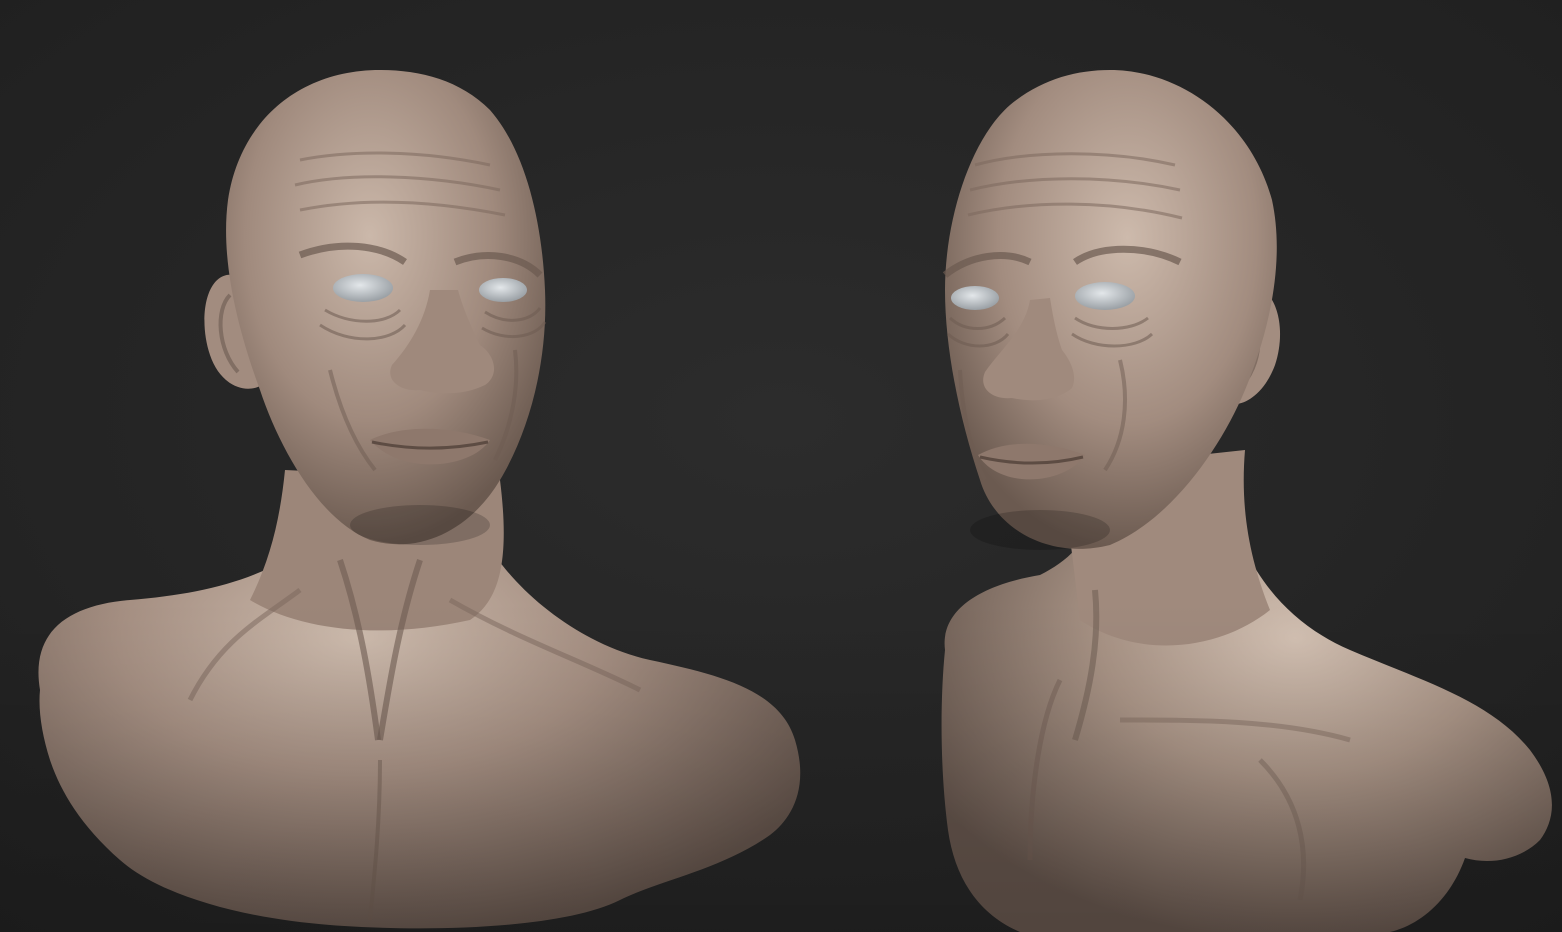  What do you see at coordinates (1105, 296) in the screenshot?
I see `bust-right-eye-left` at bounding box center [1105, 296].